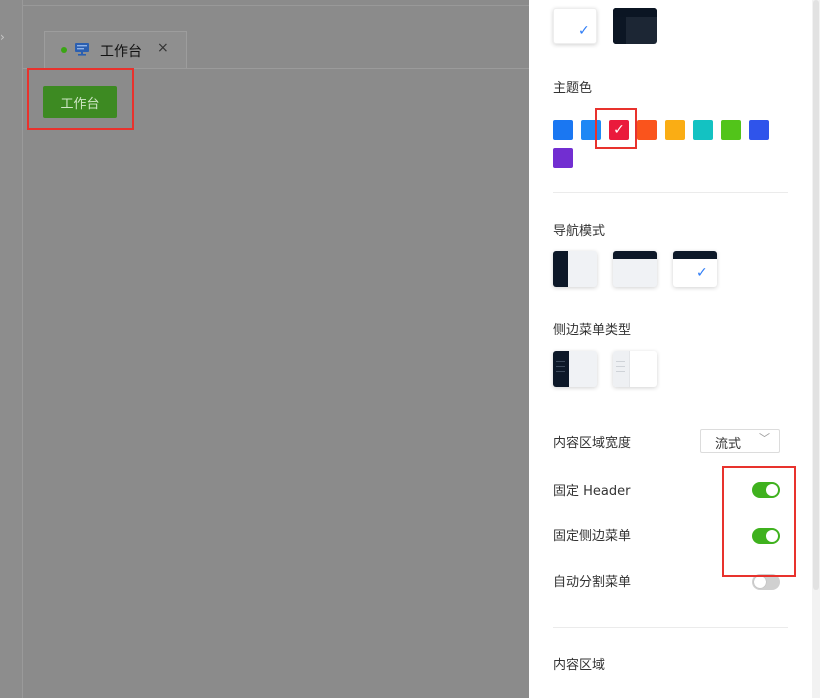 The width and height of the screenshot is (820, 698). I want to click on nav-mode-title: 导航模式, so click(579, 231).